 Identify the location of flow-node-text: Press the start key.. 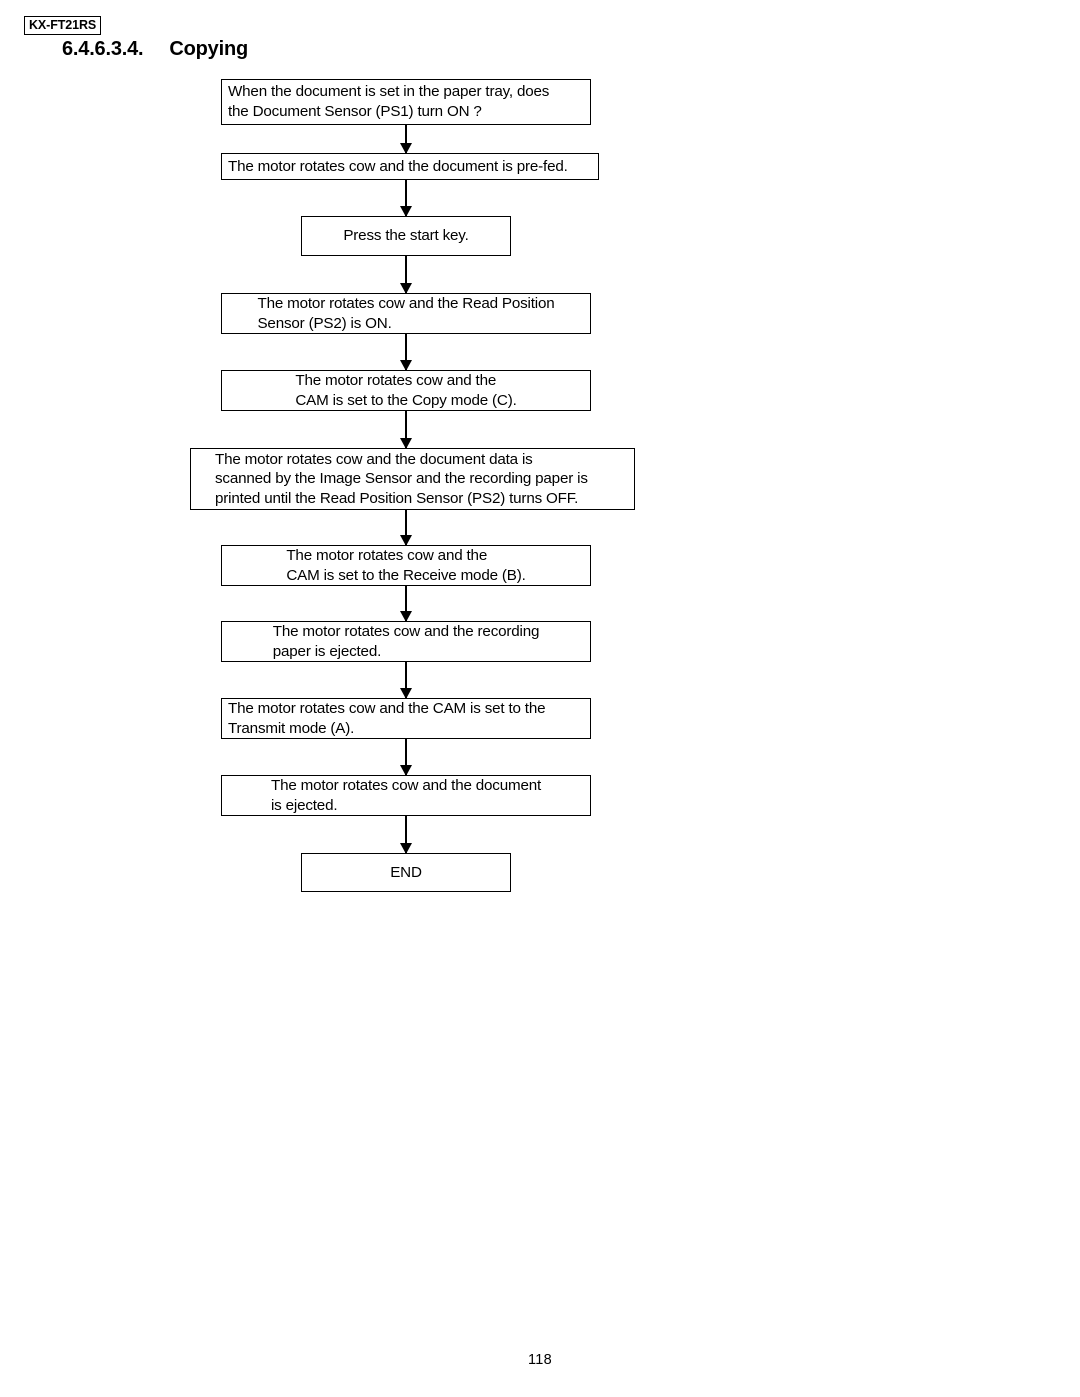
(406, 236).